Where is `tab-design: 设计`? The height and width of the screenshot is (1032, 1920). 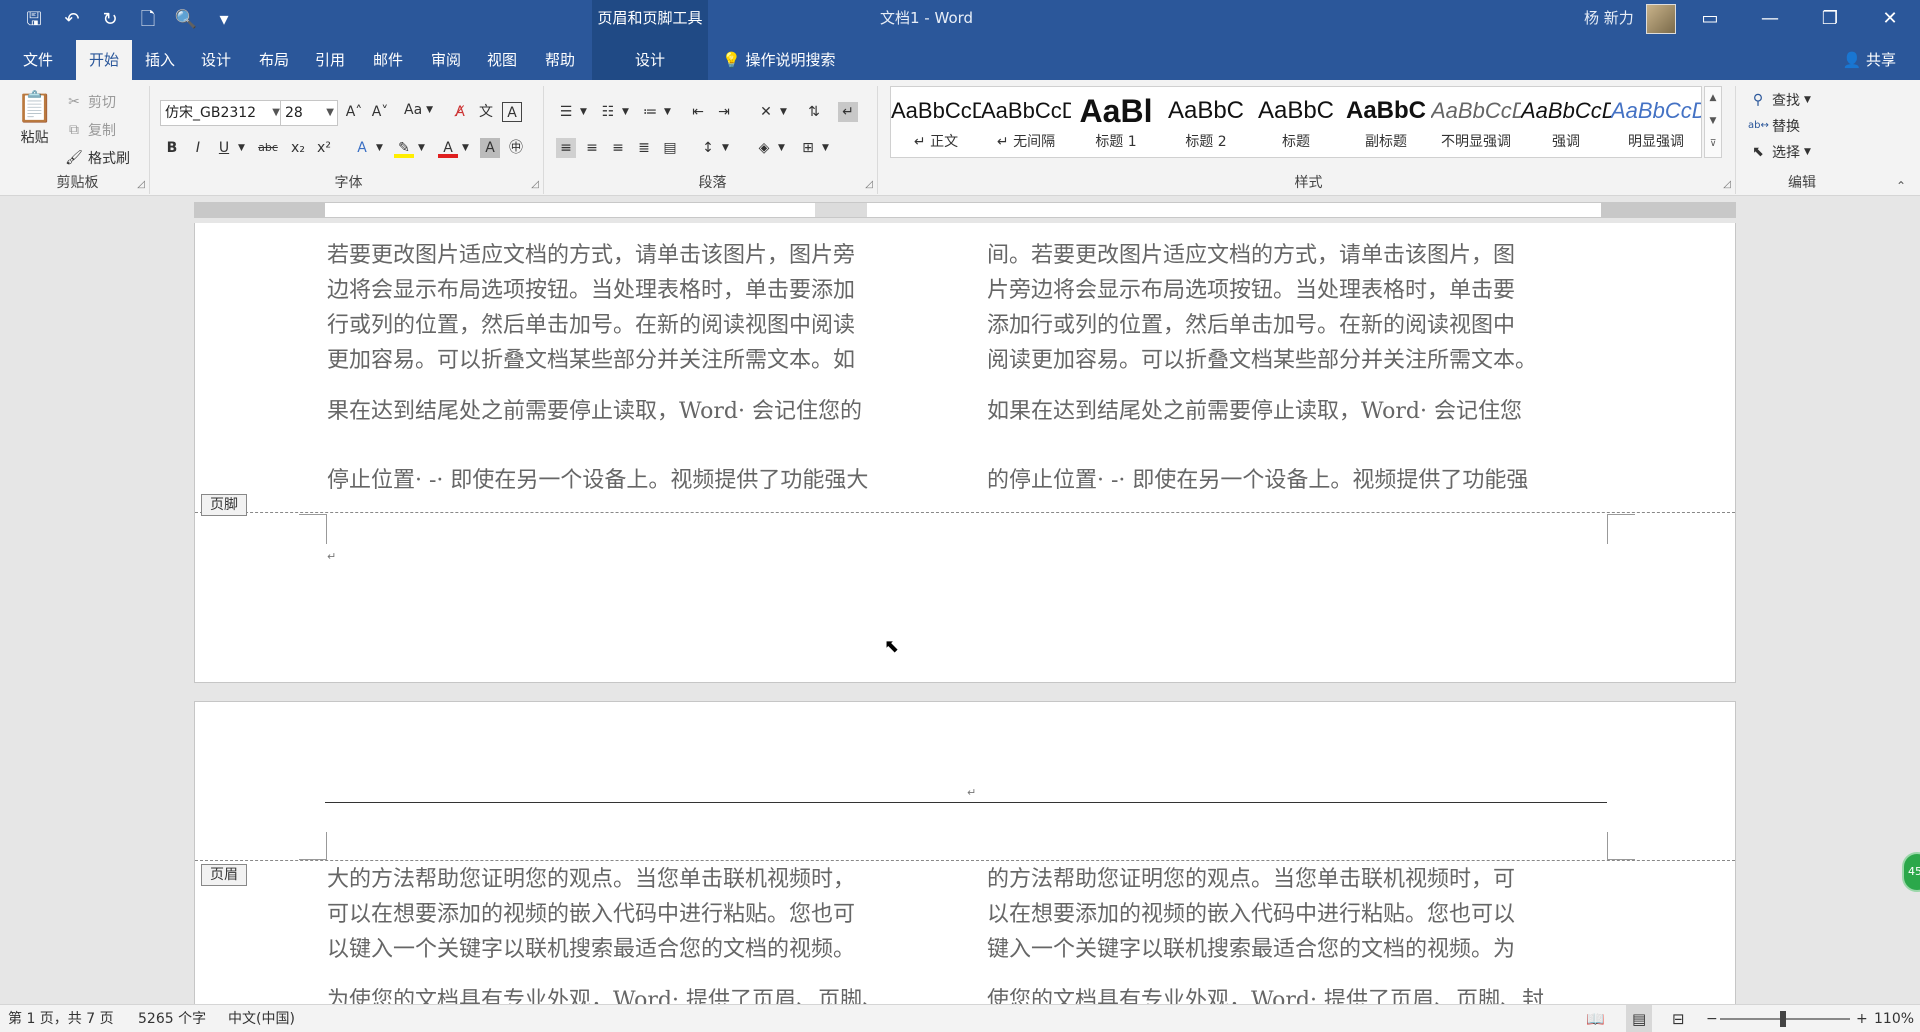 tab-design: 设计 is located at coordinates (216, 60).